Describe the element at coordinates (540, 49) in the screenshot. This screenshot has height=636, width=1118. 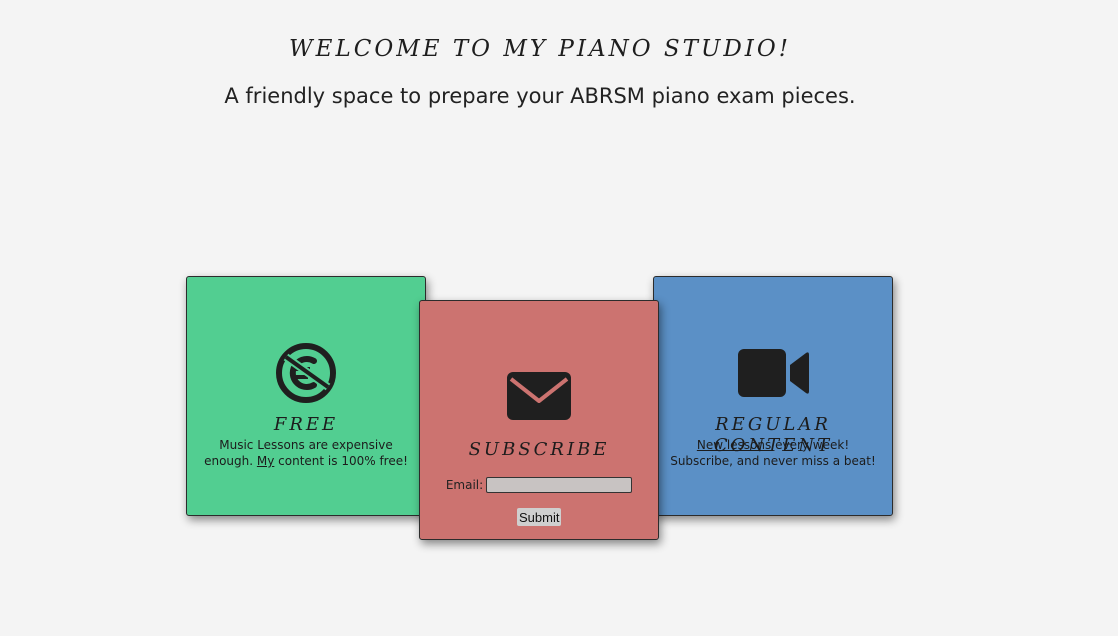
I see `page-title: WELCOME TO MY PIANO STUDIO!` at that location.